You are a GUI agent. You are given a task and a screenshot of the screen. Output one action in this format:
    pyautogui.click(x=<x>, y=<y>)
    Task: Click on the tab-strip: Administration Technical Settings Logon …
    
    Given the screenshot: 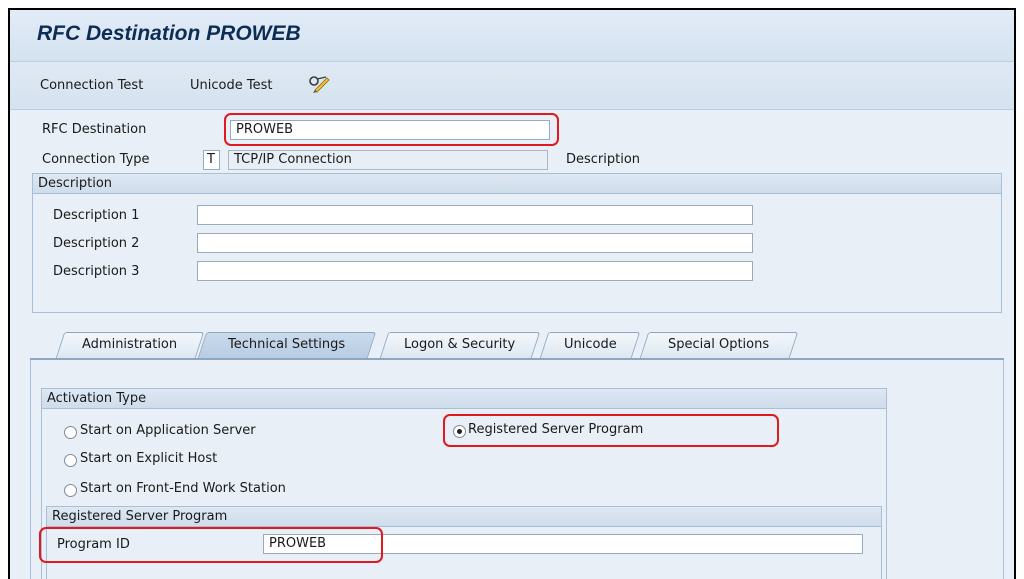 What is the action you would take?
    pyautogui.click(x=512, y=345)
    